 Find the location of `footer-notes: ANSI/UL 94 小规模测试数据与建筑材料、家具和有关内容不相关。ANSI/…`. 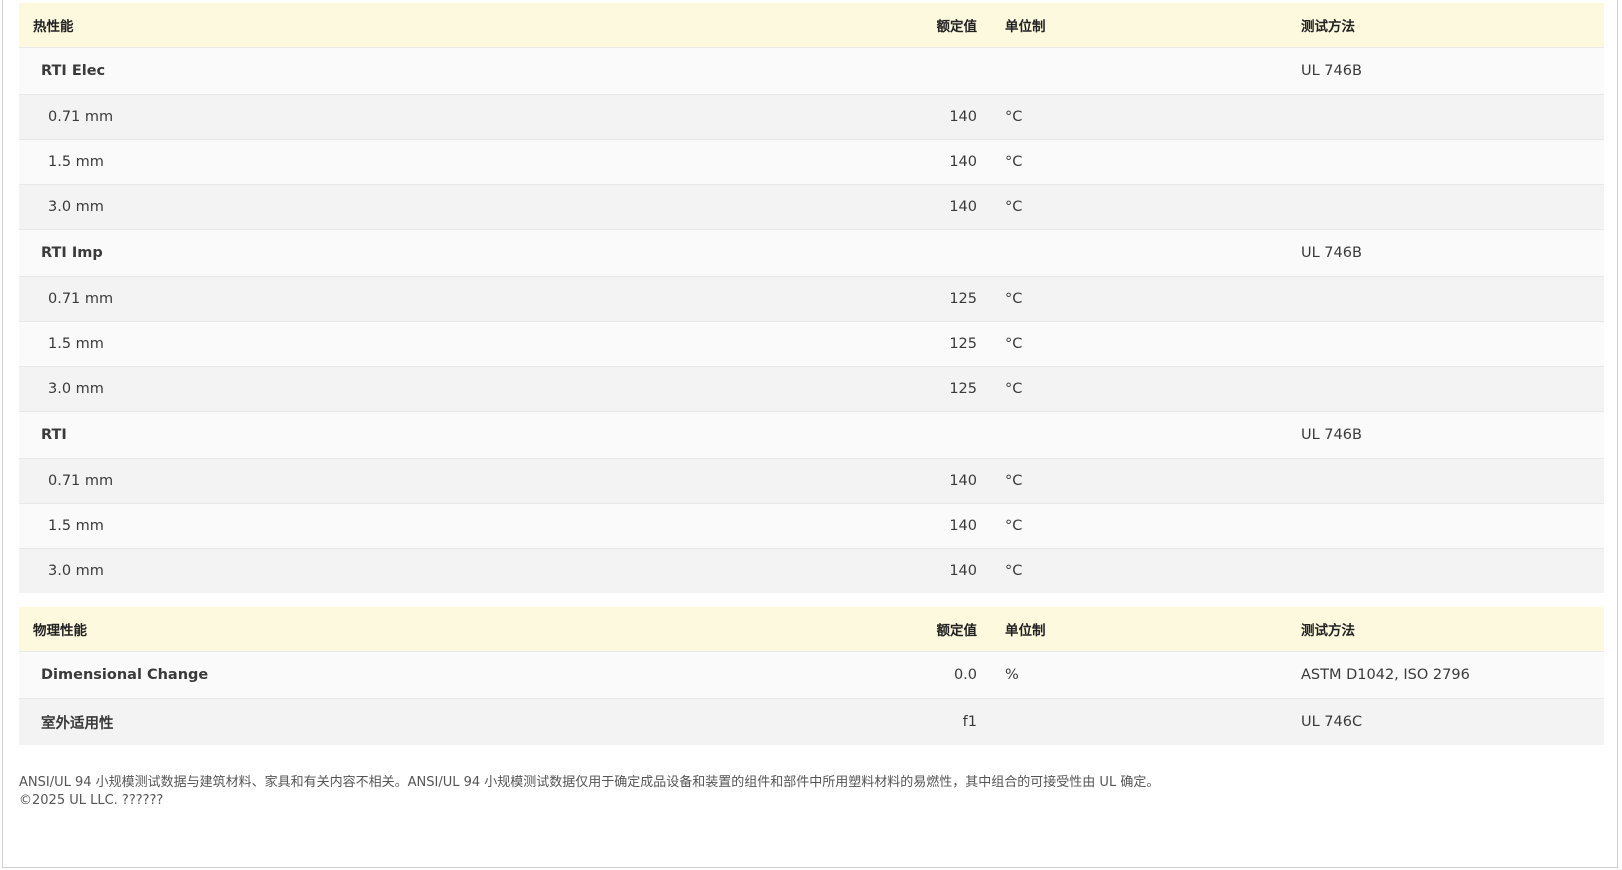

footer-notes: ANSI/UL 94 小规模测试数据与建筑材料、家具和有关内容不相关。ANSI/… is located at coordinates (809, 792).